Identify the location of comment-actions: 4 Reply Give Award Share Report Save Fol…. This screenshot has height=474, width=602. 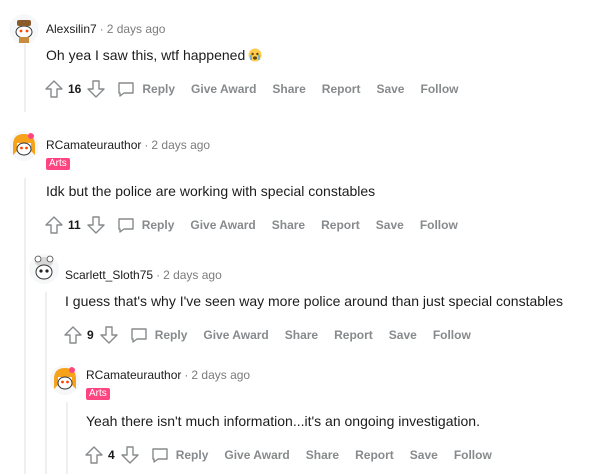
(296, 455).